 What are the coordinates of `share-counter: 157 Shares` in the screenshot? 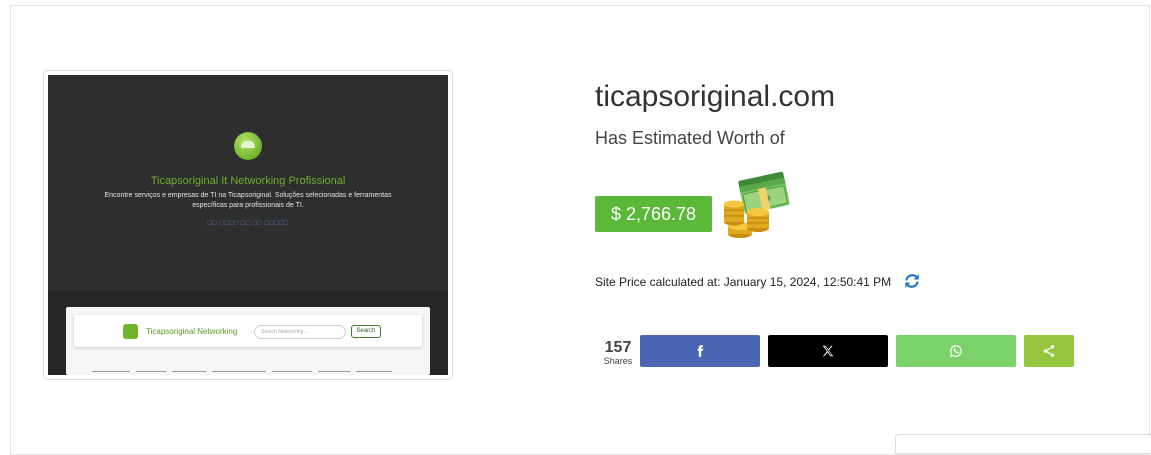 It's located at (618, 353).